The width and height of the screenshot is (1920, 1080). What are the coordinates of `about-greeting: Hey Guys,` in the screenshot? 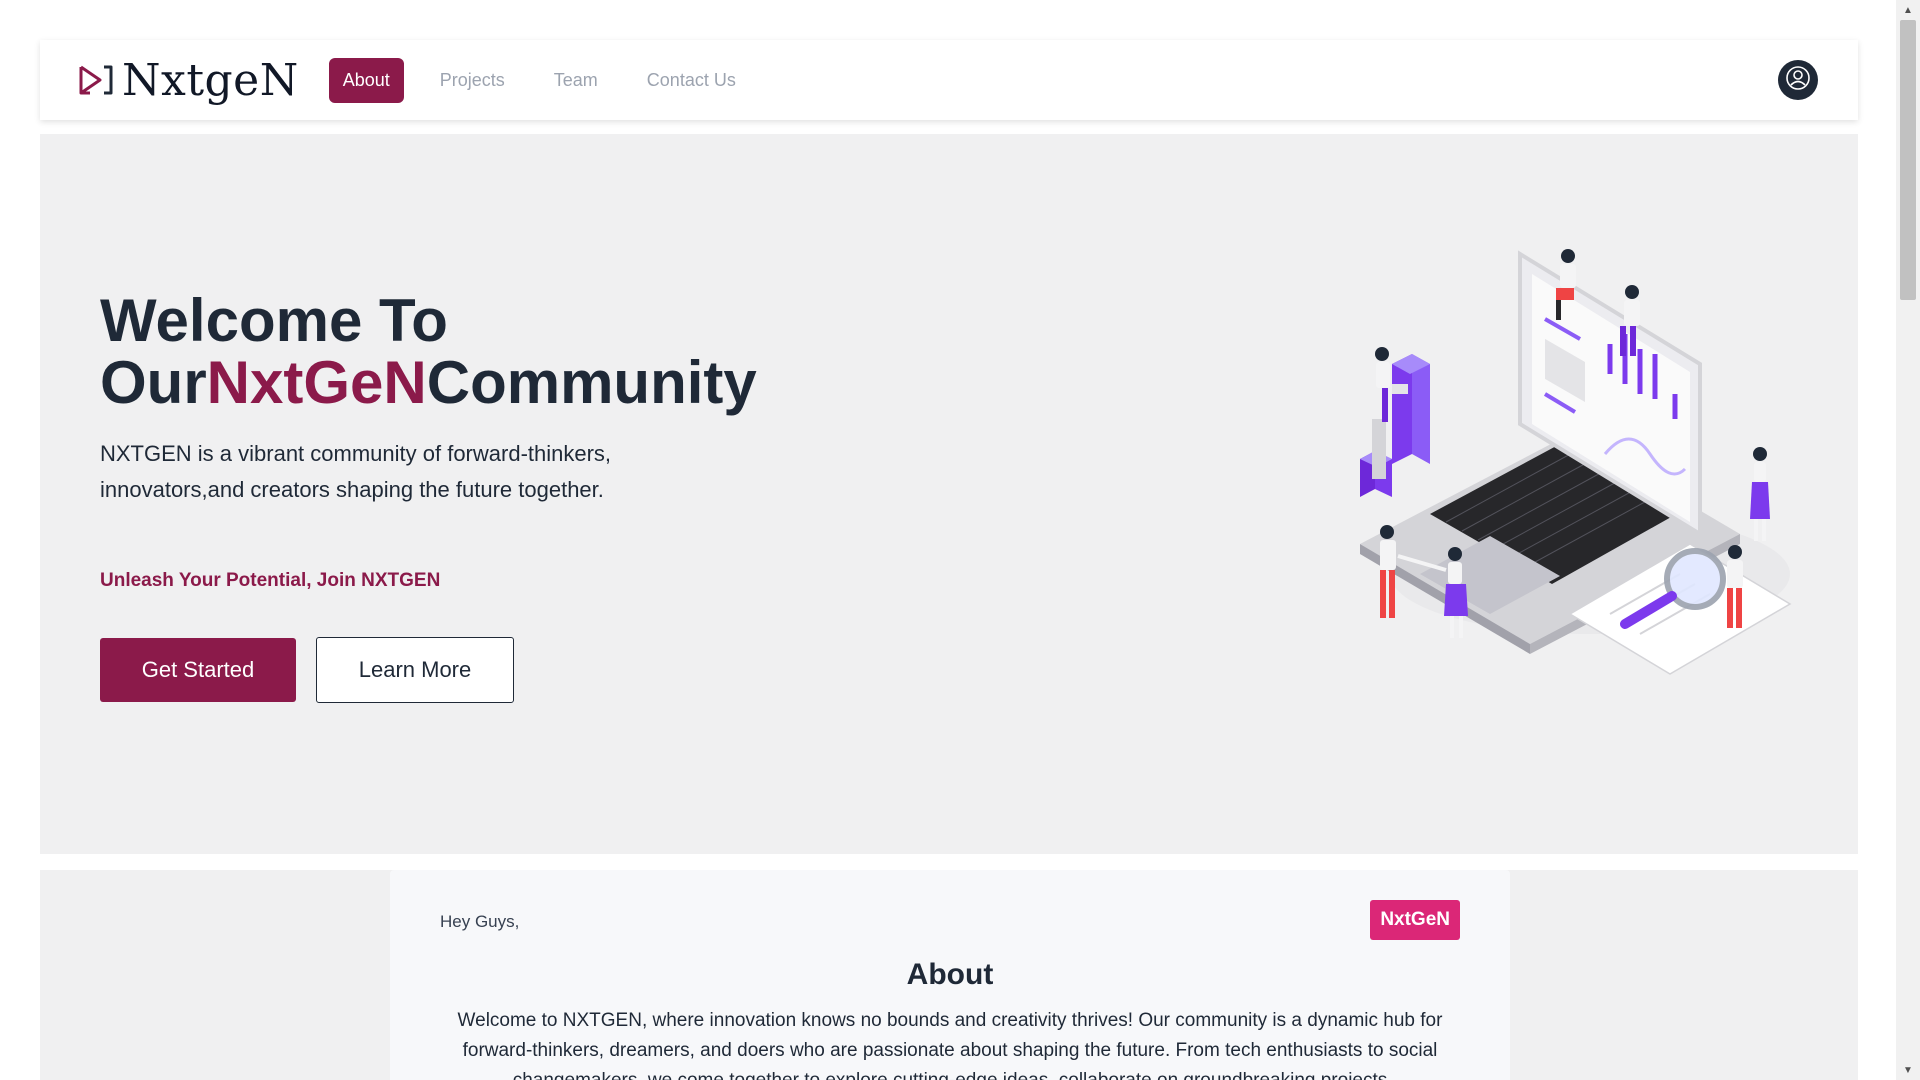 It's located at (480, 921).